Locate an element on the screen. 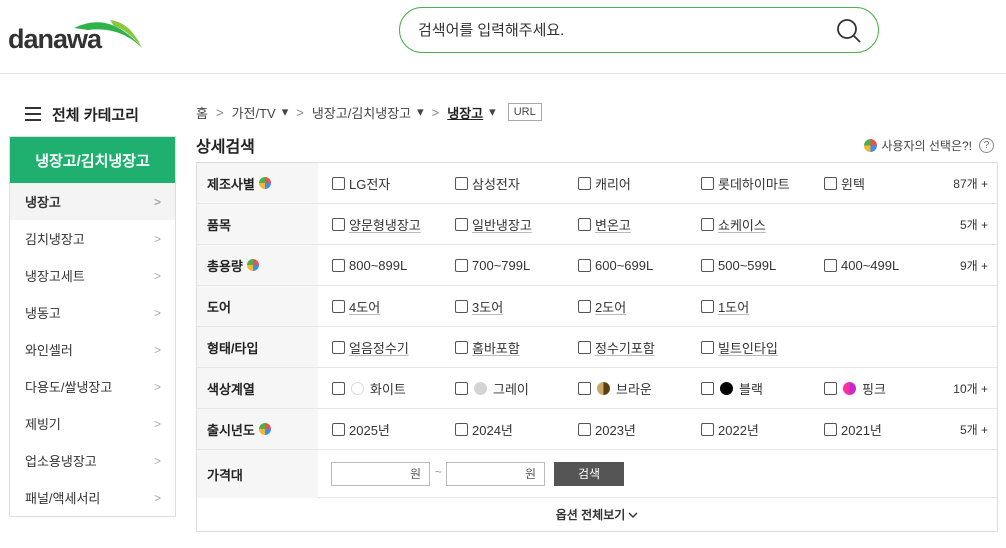  help-icon: ? is located at coordinates (986, 145).